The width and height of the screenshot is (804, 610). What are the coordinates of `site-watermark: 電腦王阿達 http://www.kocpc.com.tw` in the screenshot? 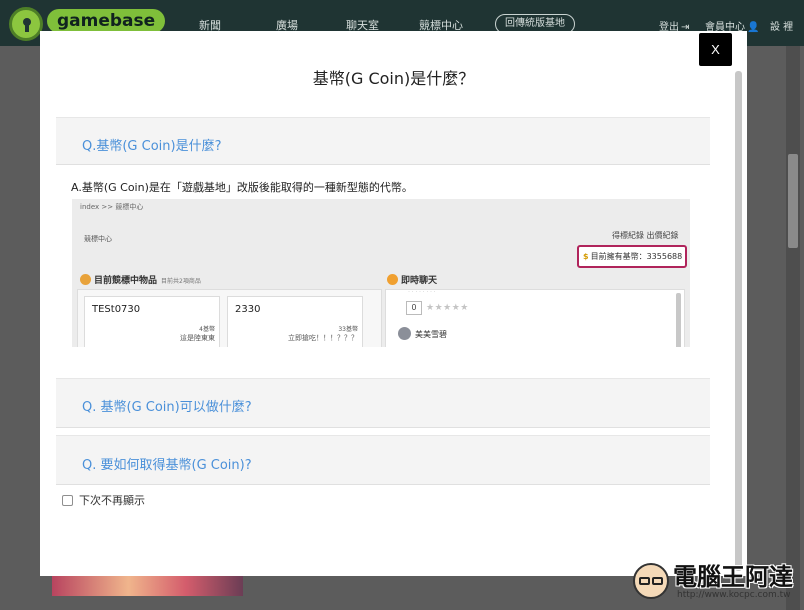 It's located at (712, 582).